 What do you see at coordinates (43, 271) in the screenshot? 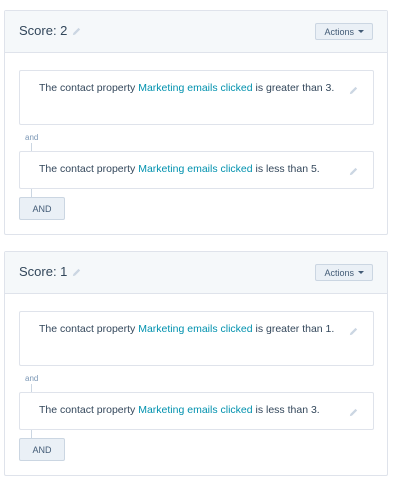
I see `score-label: Score: 1` at bounding box center [43, 271].